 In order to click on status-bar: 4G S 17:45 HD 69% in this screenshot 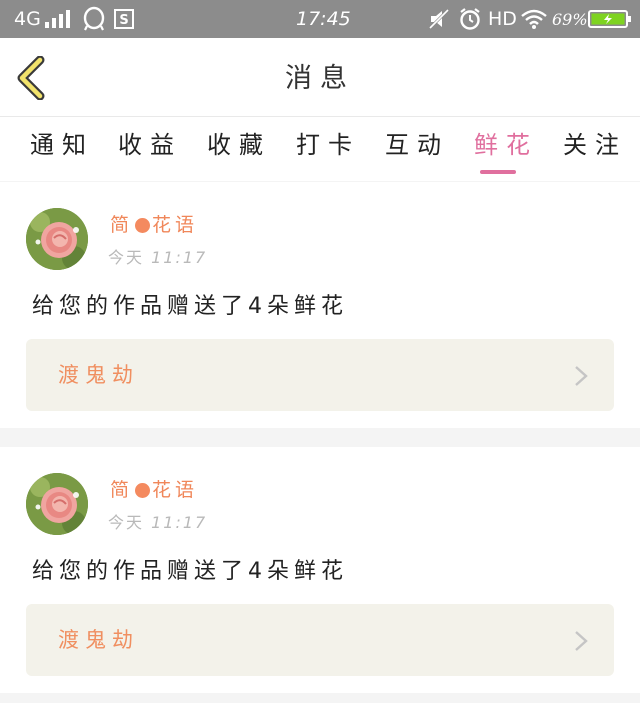, I will do `click(320, 19)`.